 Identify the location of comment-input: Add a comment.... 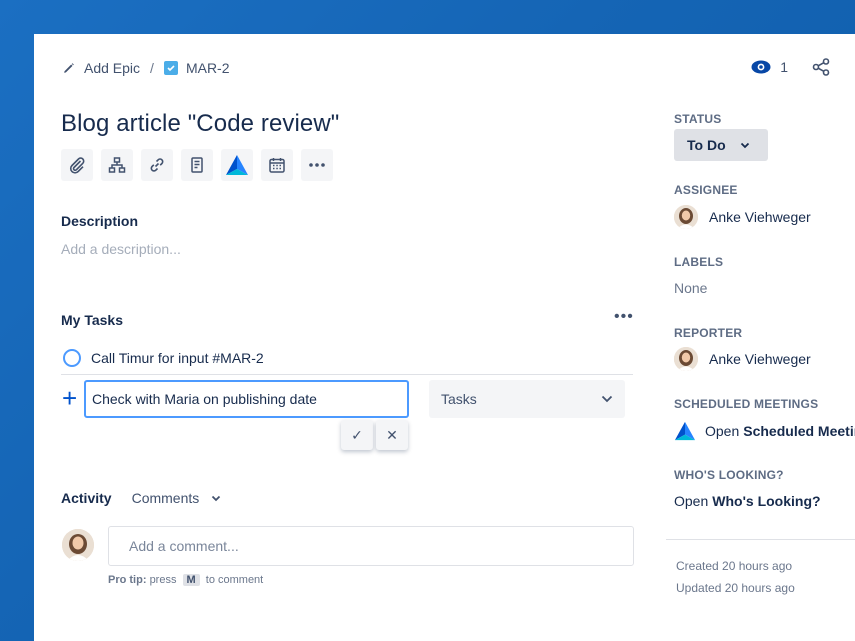
(371, 546).